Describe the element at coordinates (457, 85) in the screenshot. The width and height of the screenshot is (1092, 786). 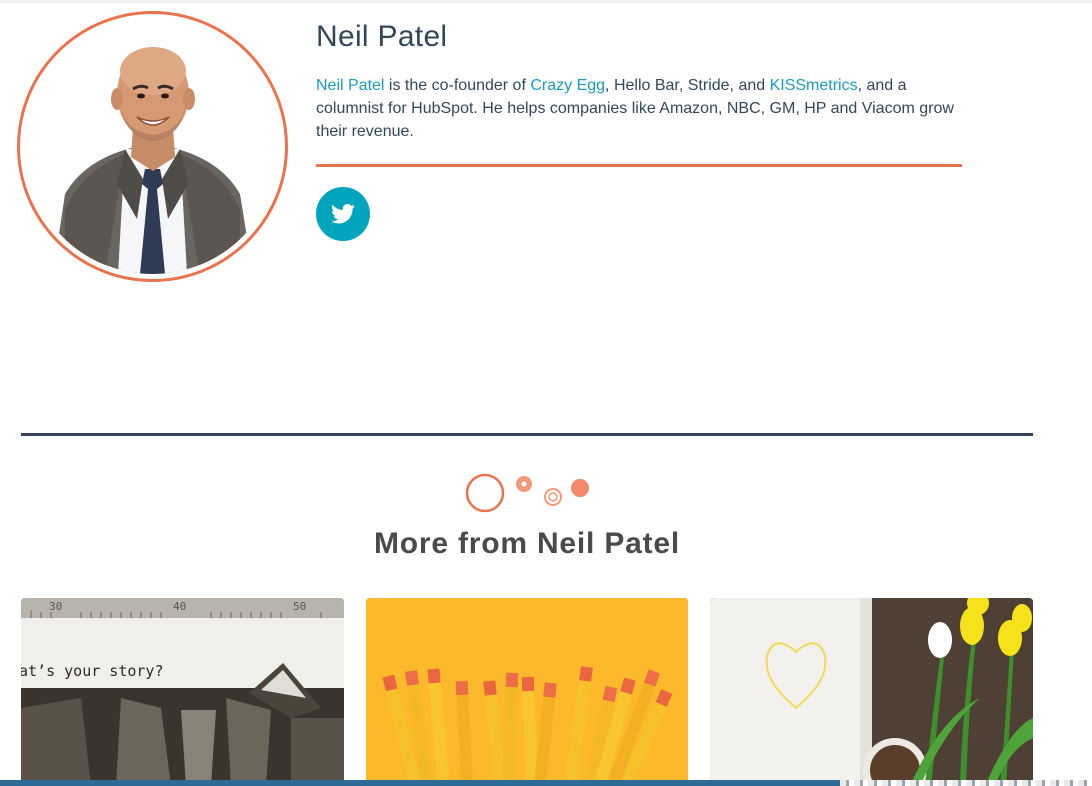
I see `bio-text-1: is the co-founder of` at that location.